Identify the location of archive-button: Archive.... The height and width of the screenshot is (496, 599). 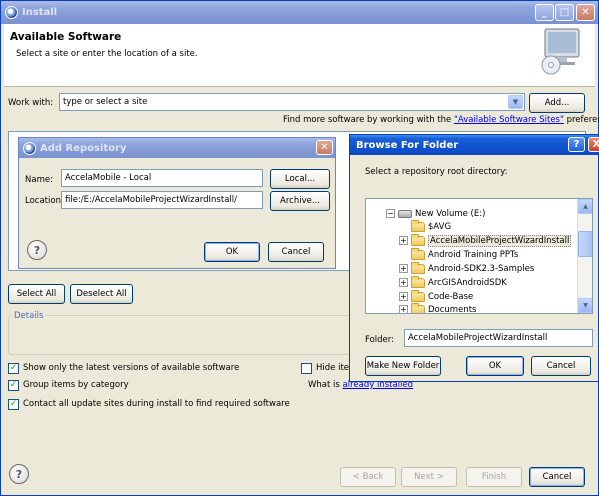
(300, 201).